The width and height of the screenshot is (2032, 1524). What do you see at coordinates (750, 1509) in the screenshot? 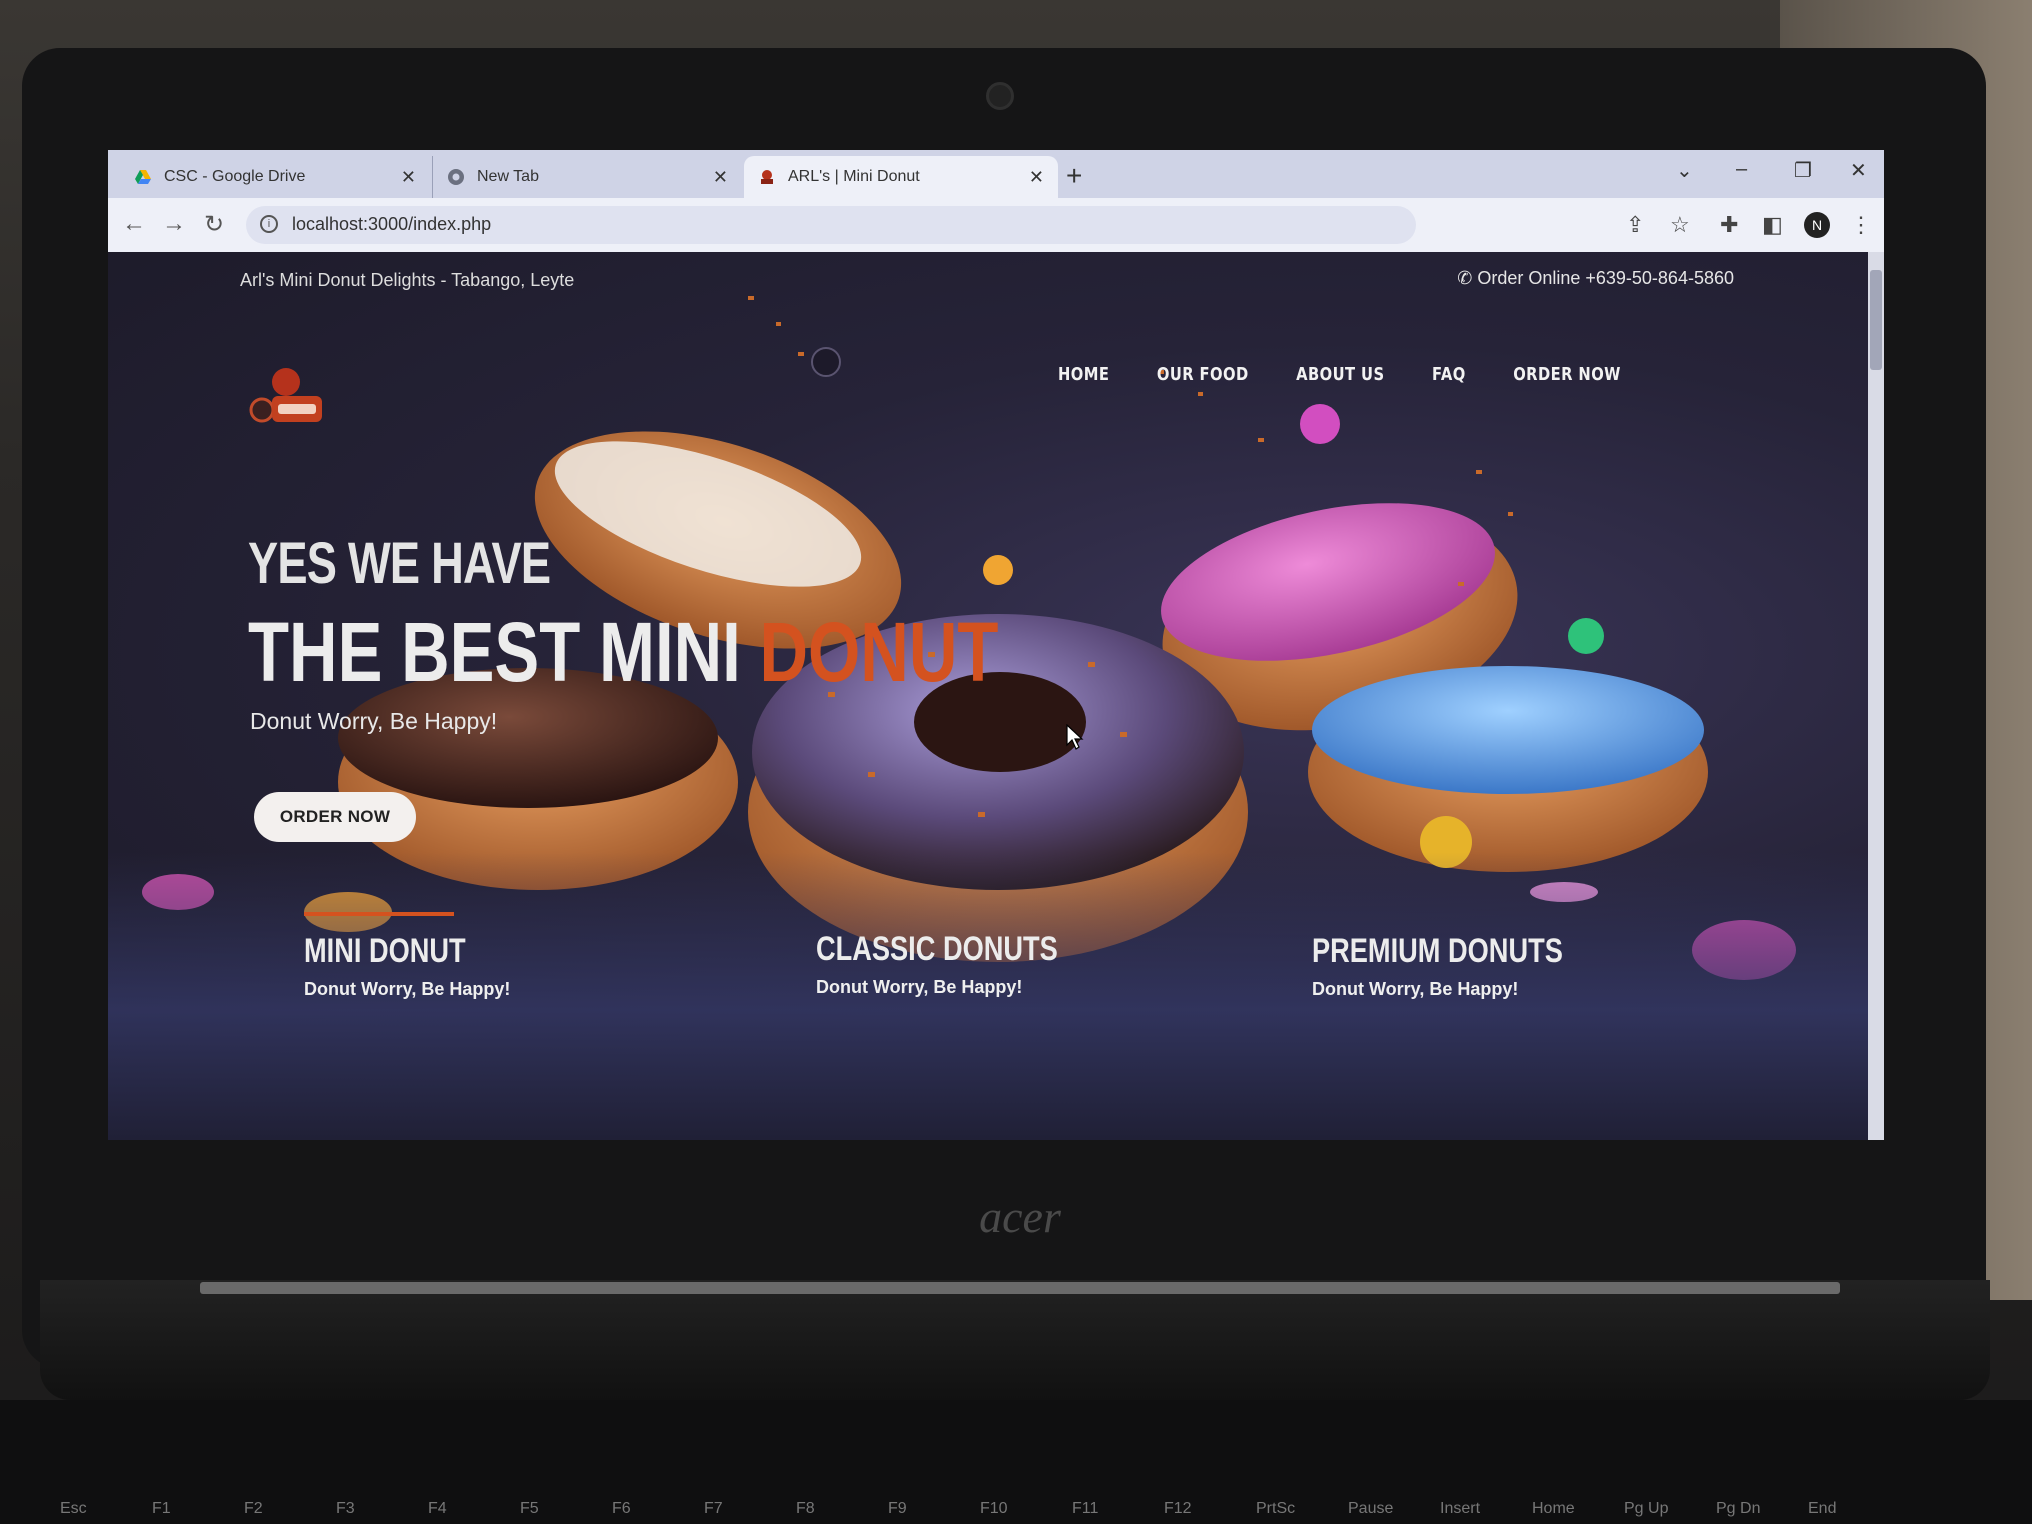
I see `key: F7` at bounding box center [750, 1509].